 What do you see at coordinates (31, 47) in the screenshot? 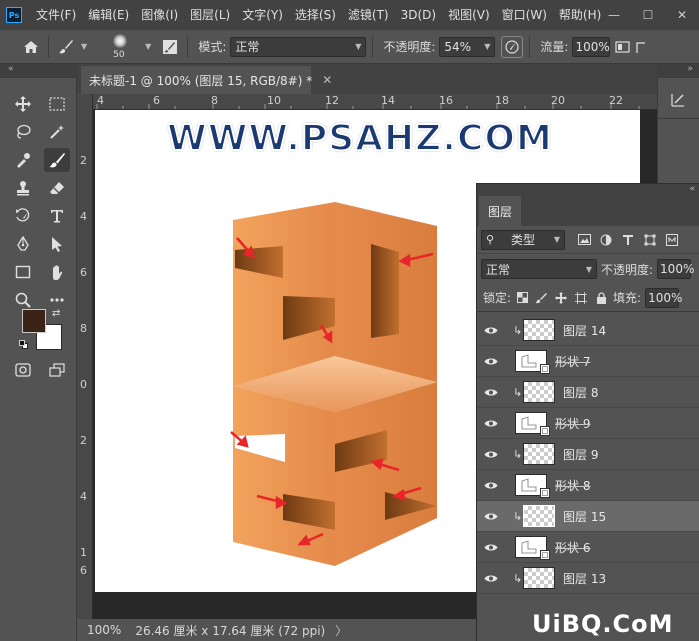
I see `home-icon` at bounding box center [31, 47].